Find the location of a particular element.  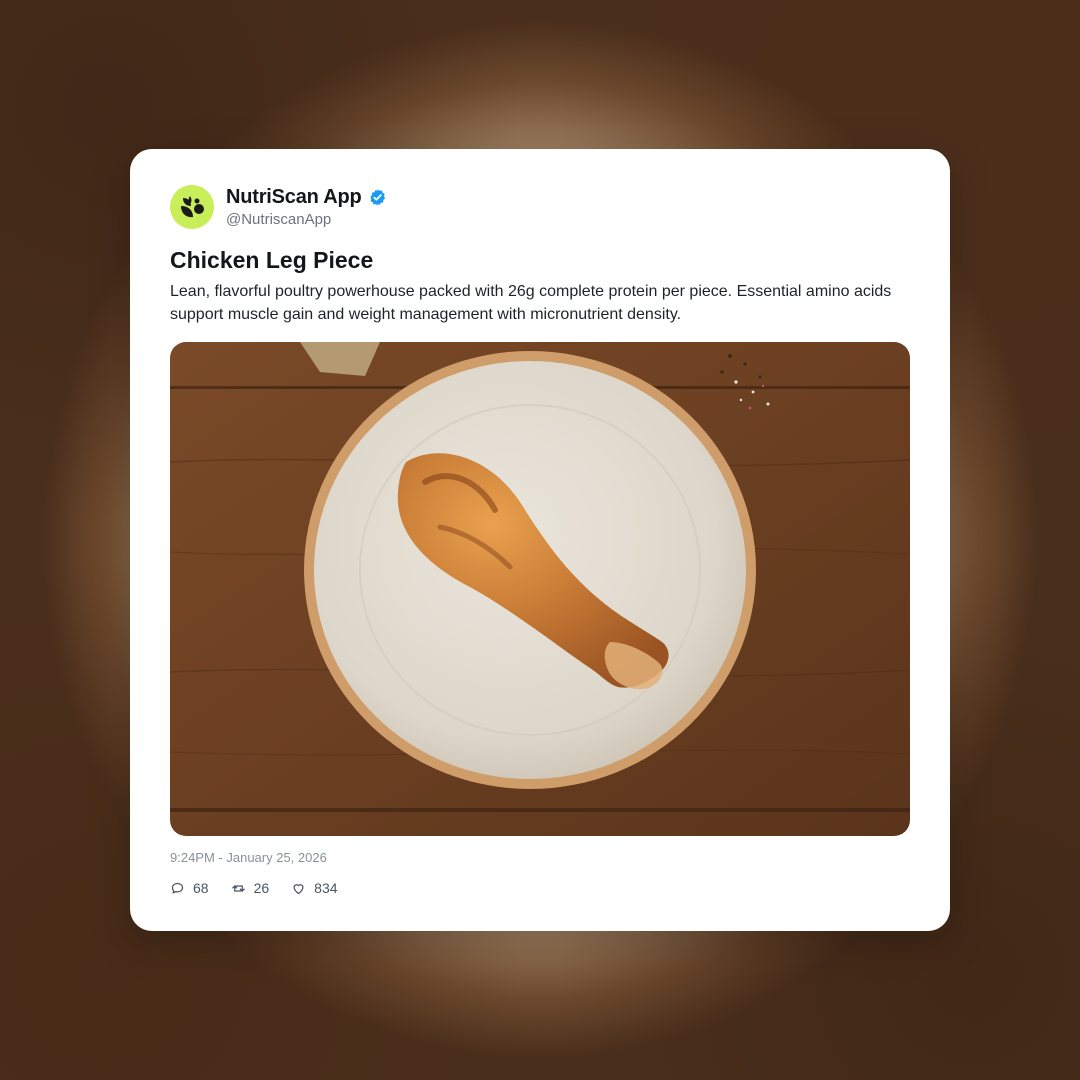

author-handle: @NutriscanApp is located at coordinates (306, 219).